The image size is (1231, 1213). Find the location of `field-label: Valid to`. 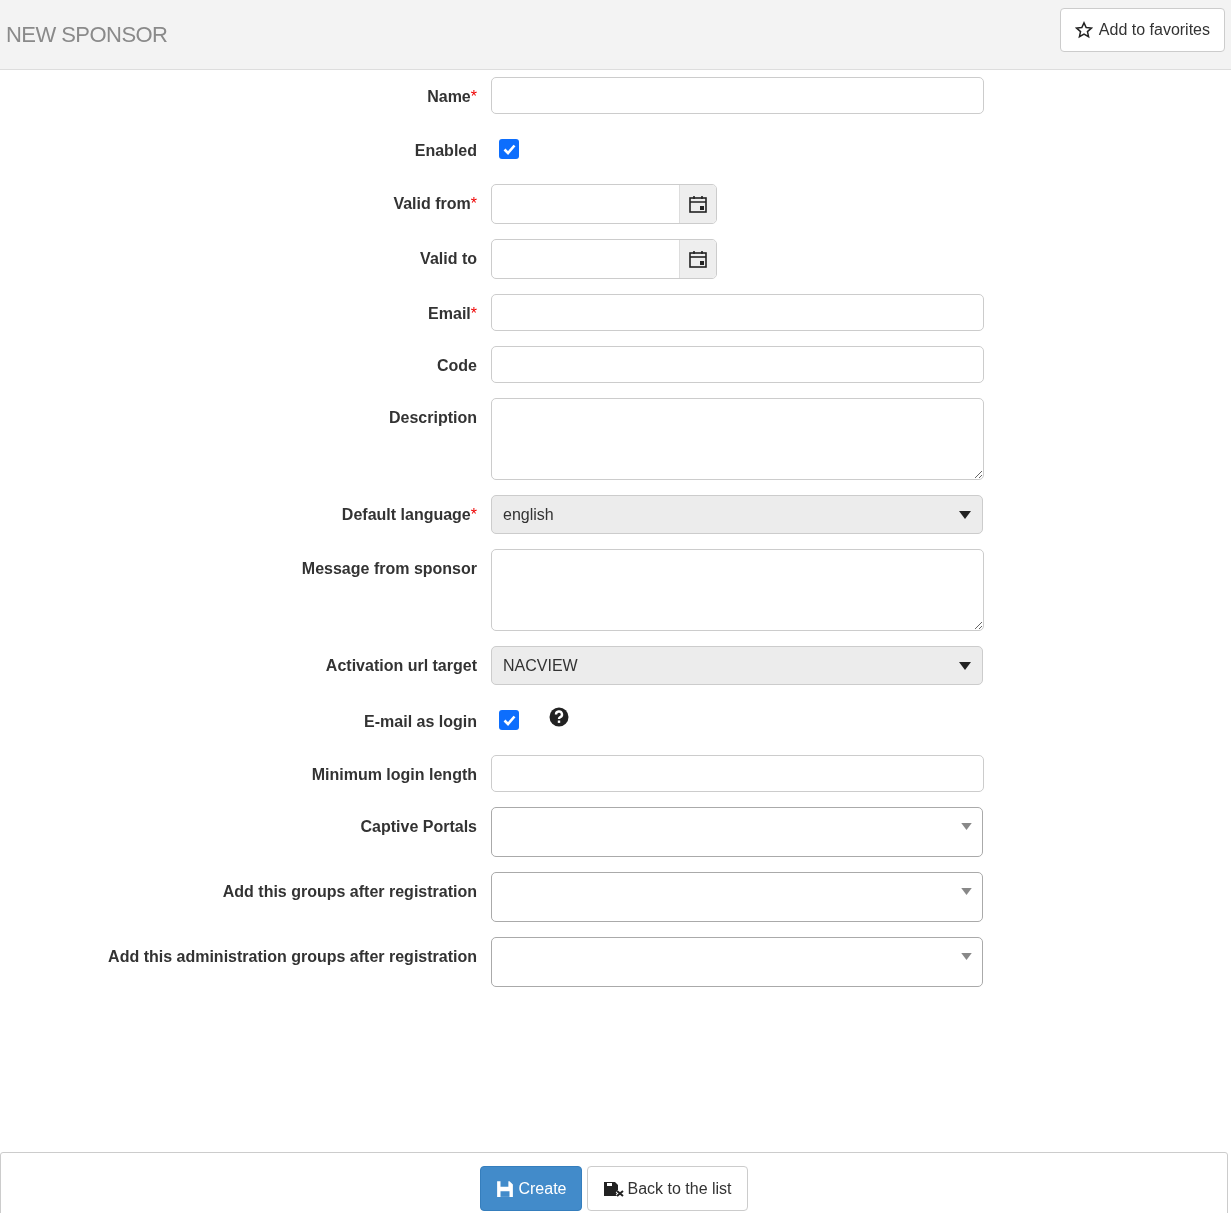

field-label: Valid to is located at coordinates (448, 259).